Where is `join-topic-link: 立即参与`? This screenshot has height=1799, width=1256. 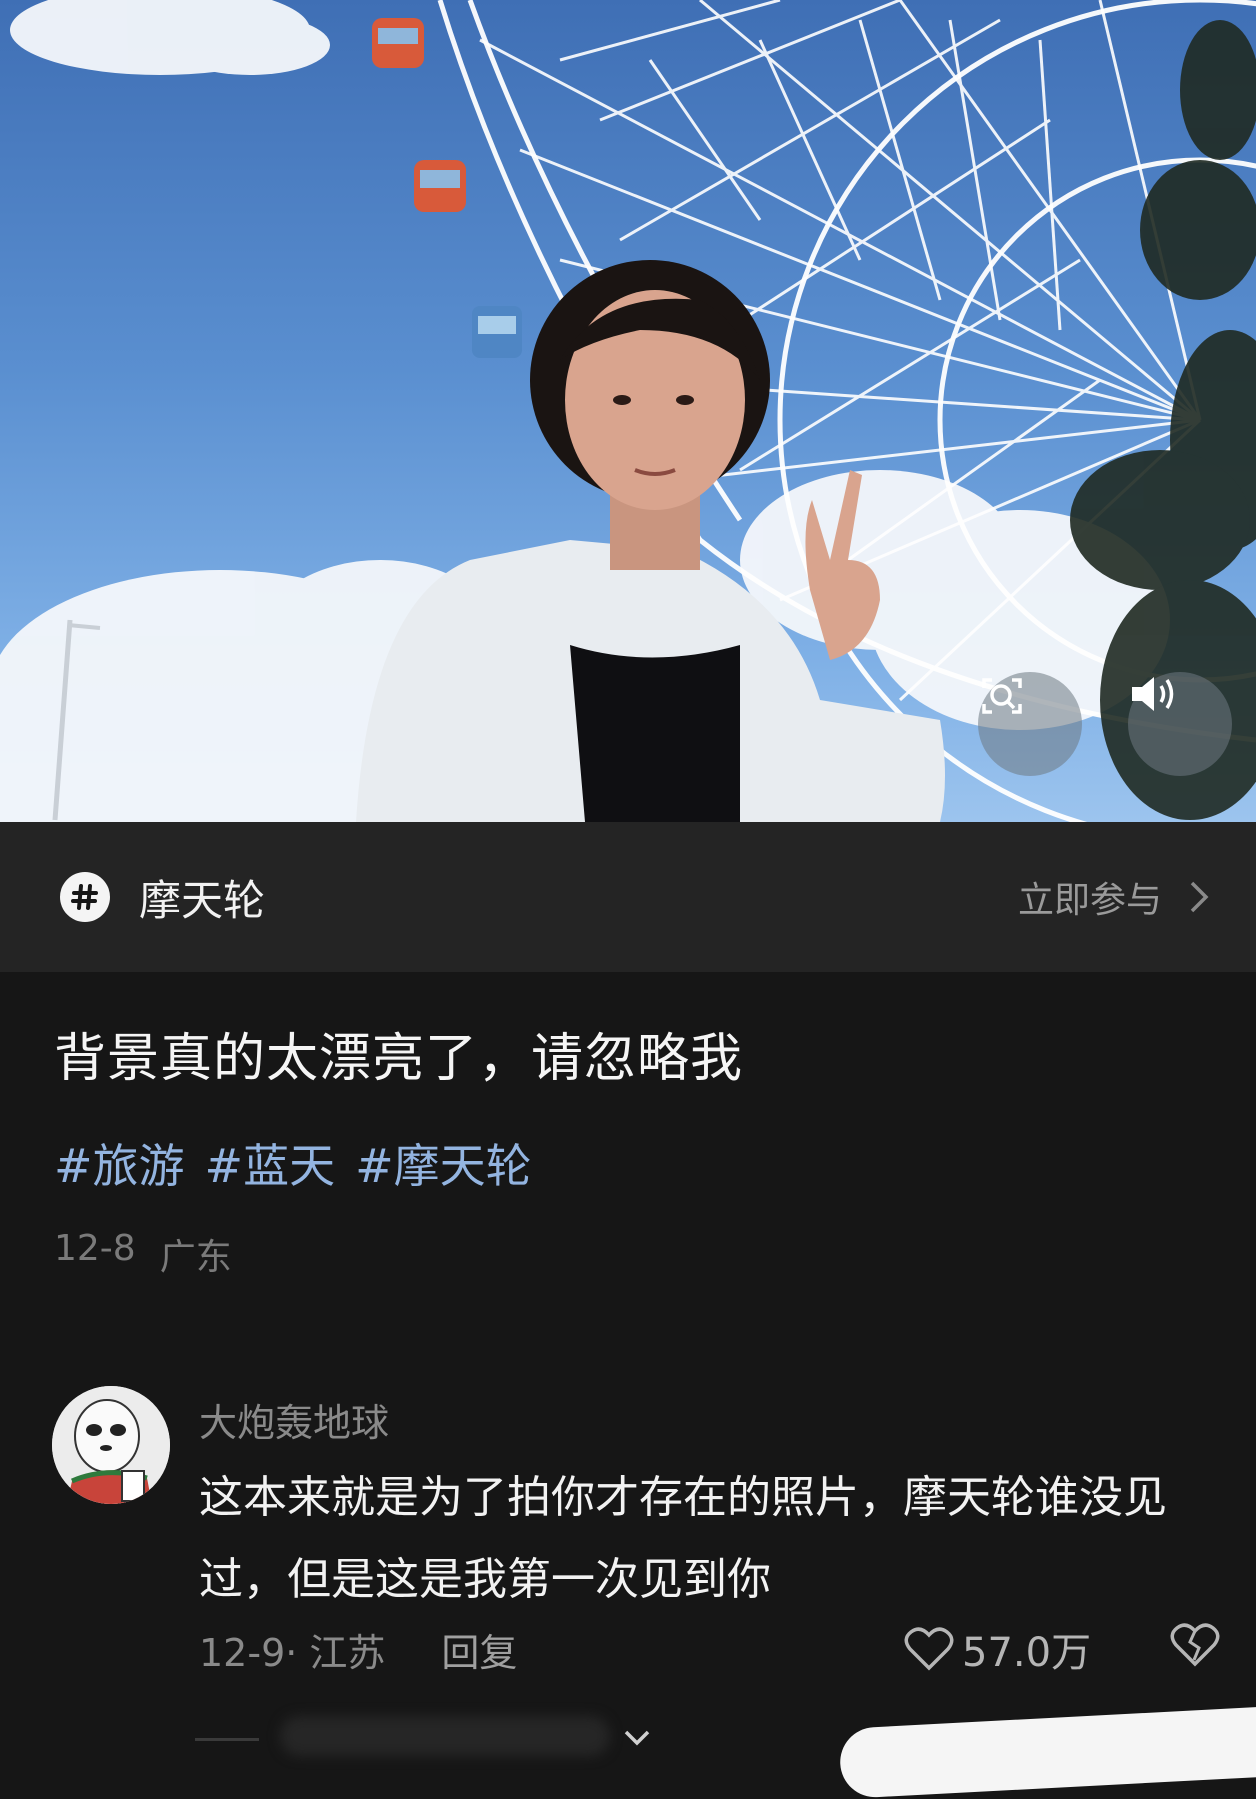
join-topic-link: 立即参与 is located at coordinates (1090, 897).